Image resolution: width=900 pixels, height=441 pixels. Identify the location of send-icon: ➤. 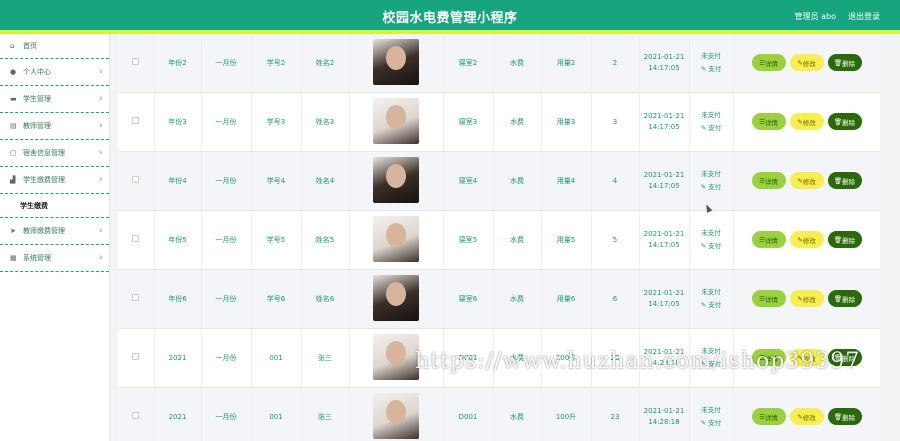
(13, 231).